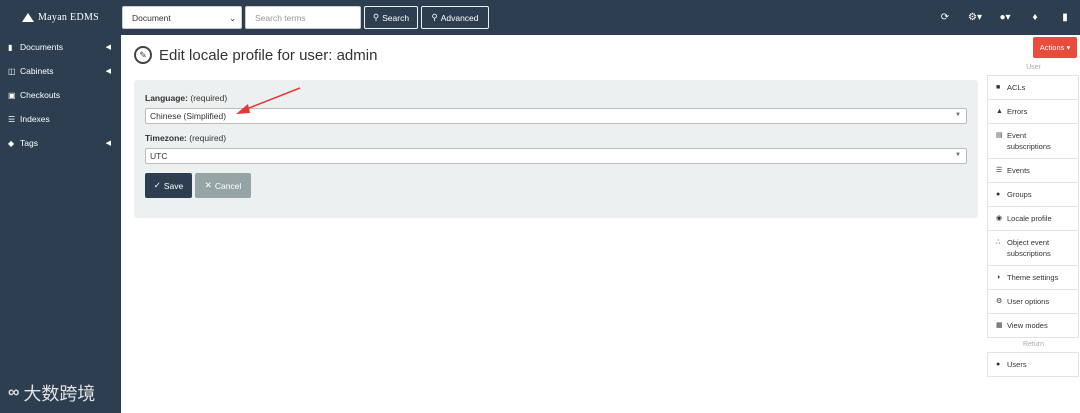  What do you see at coordinates (232, 18) in the screenshot?
I see `chevron-down-icon: ⌄` at bounding box center [232, 18].